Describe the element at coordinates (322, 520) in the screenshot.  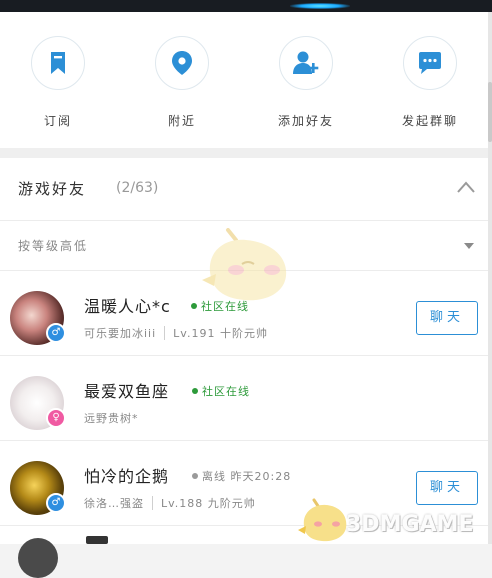
I see `watermark-logo-icon` at that location.